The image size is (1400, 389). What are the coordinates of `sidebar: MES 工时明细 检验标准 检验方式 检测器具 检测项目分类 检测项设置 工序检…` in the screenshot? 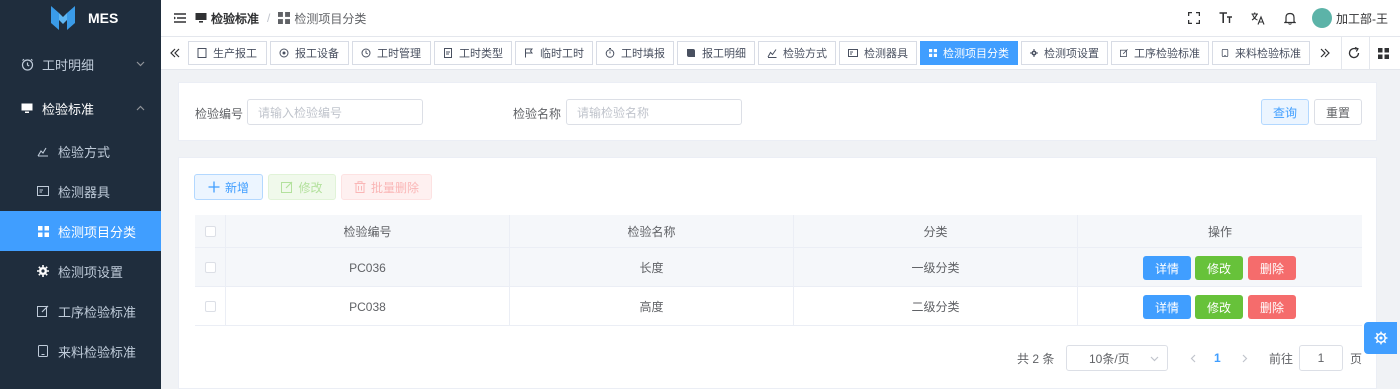 It's located at (80, 194).